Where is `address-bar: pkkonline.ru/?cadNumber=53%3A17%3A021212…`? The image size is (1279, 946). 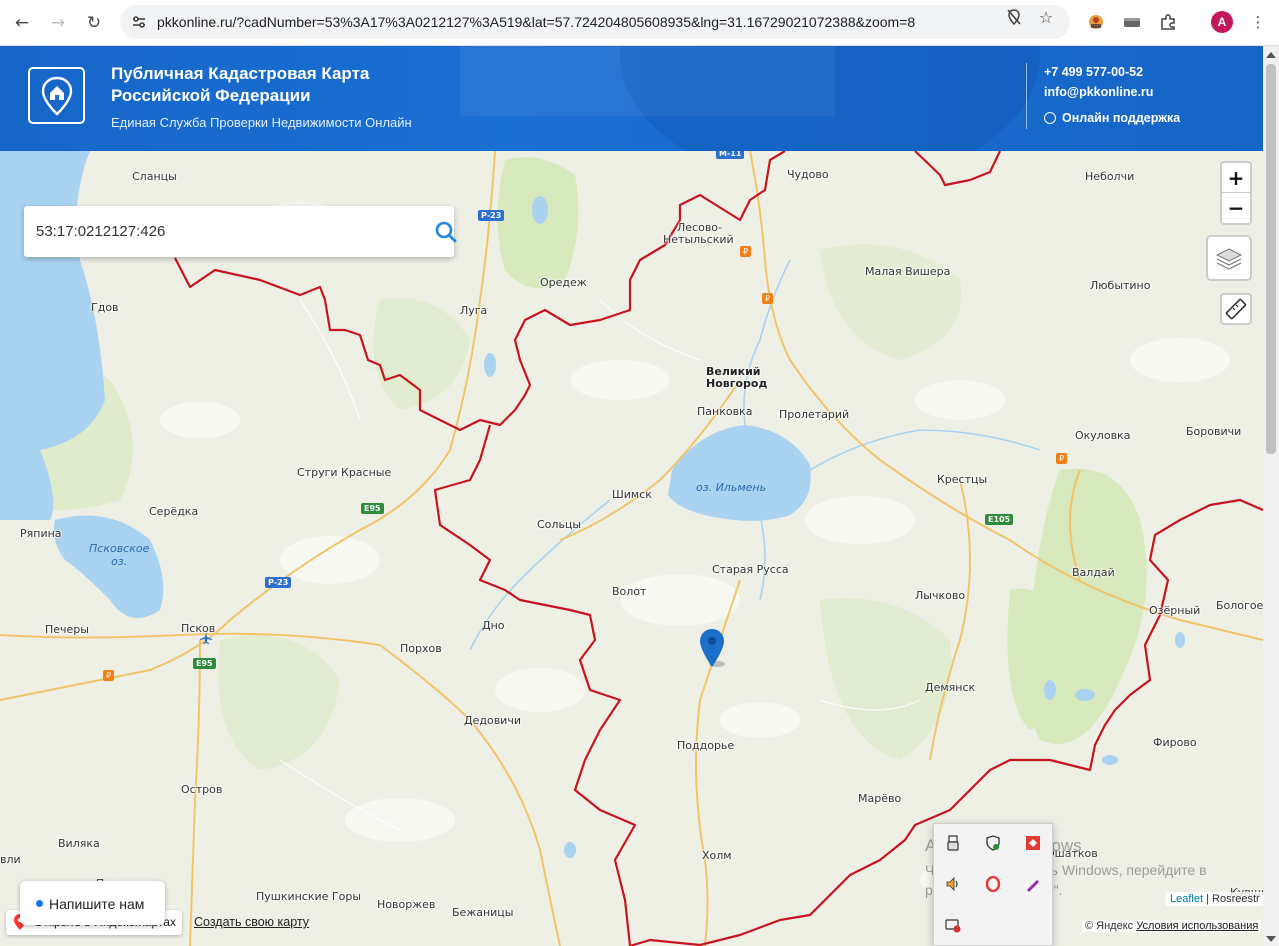
address-bar: pkkonline.ru/?cadNumber=53%3A17%3A021212… is located at coordinates (595, 22).